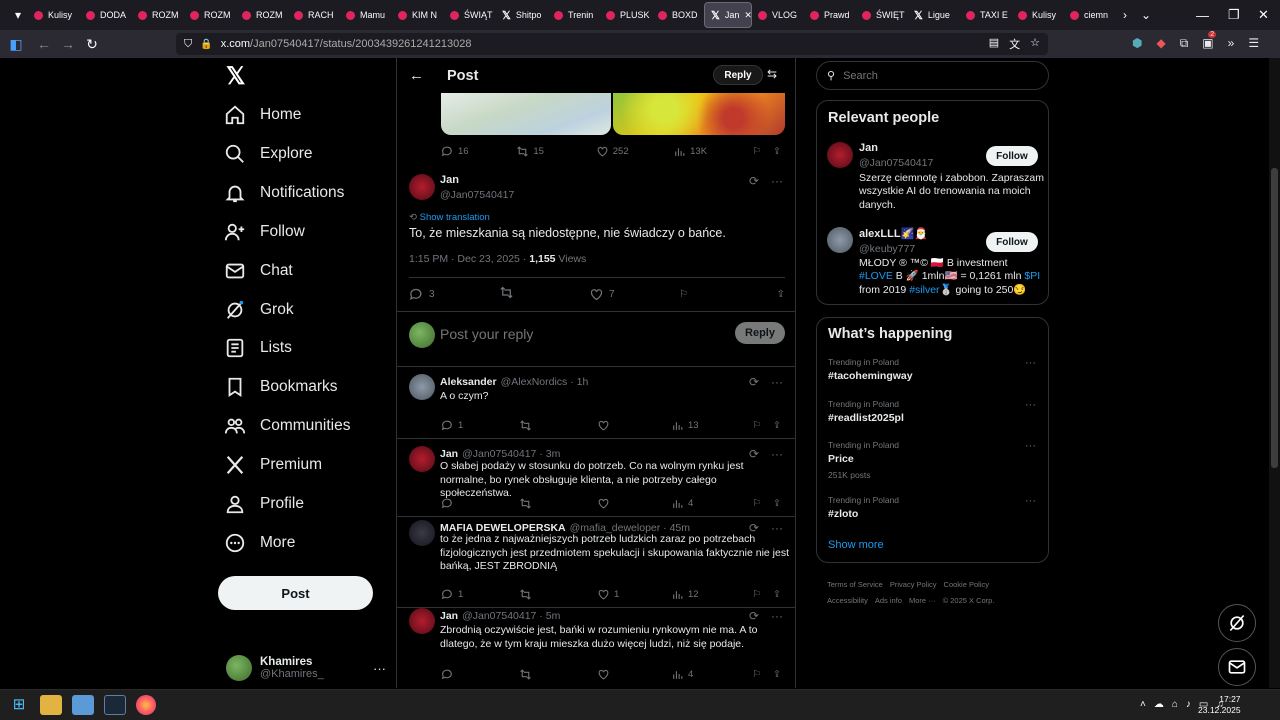 Image resolution: width=1280 pixels, height=720 pixels. What do you see at coordinates (1175, 704) in the screenshot?
I see `network-icon: ⌂` at bounding box center [1175, 704].